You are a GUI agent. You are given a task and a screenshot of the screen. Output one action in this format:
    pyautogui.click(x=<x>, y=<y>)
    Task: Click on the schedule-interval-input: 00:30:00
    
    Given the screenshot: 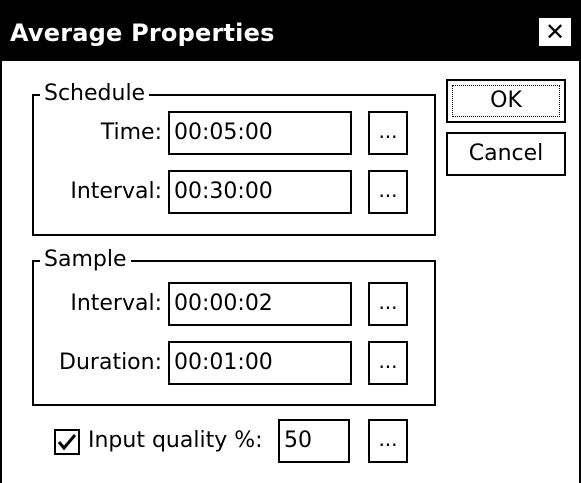 What is the action you would take?
    pyautogui.click(x=260, y=192)
    